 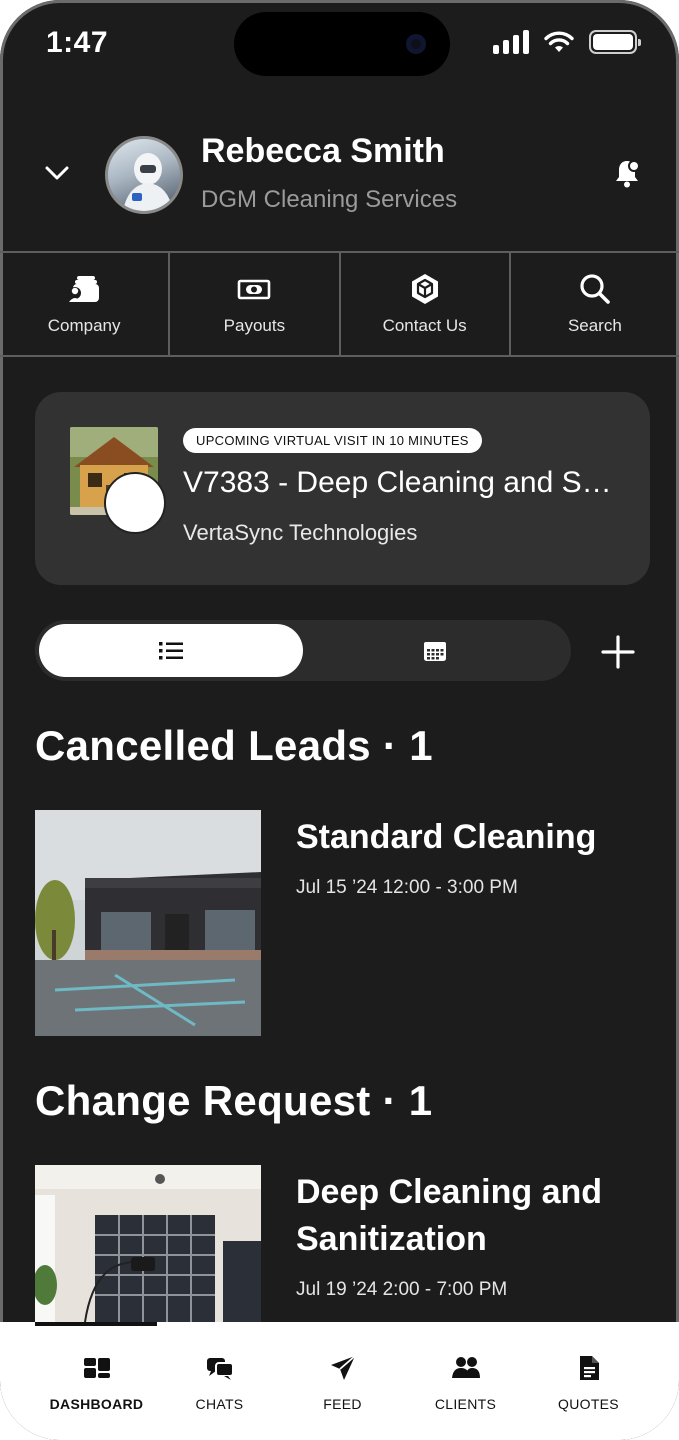 What do you see at coordinates (559, 41) in the screenshot?
I see `wifi-icon` at bounding box center [559, 41].